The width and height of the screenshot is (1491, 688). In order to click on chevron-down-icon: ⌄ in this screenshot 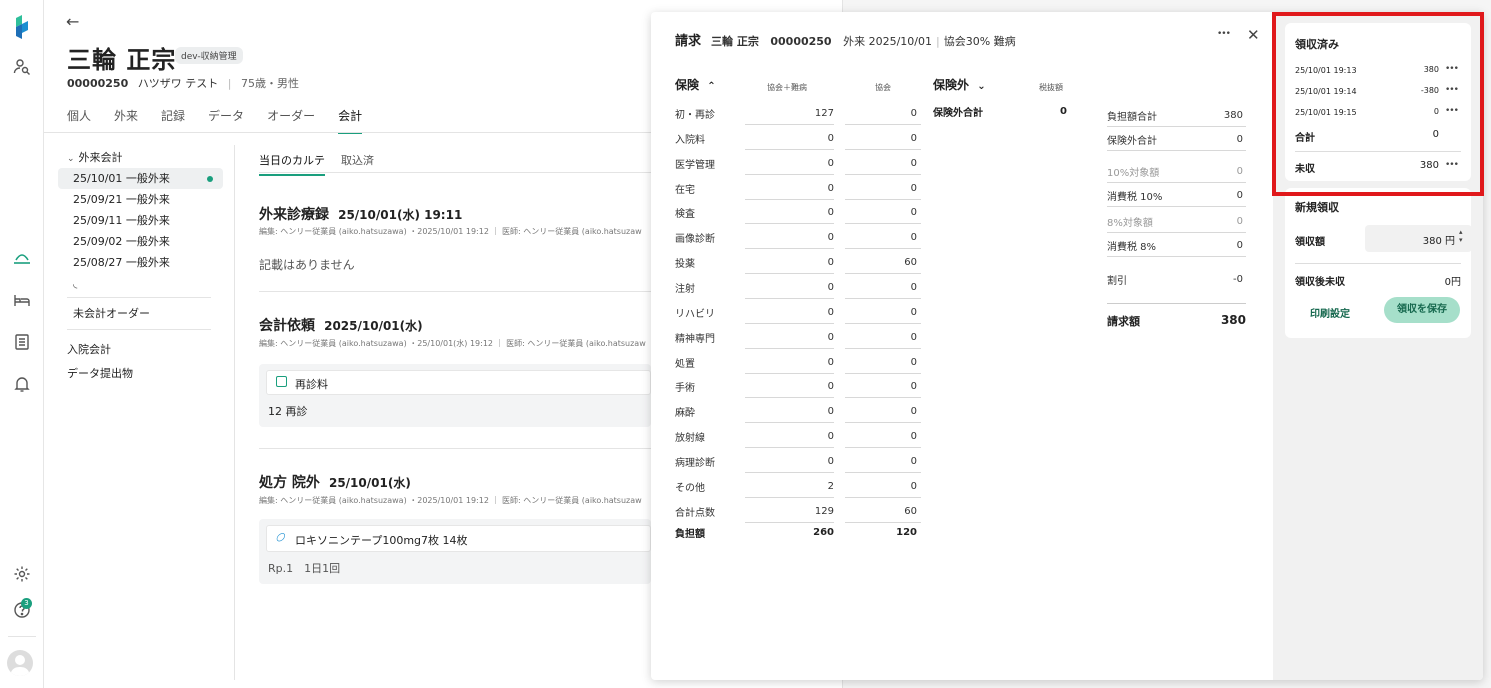, I will do `click(71, 159)`.